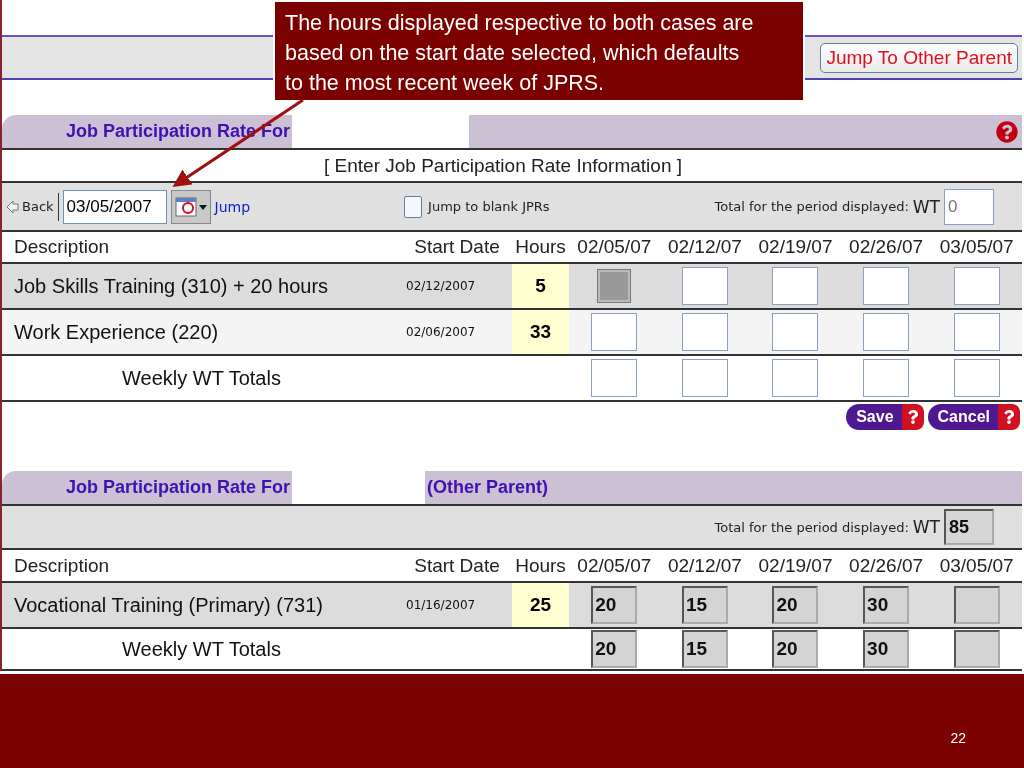 Image resolution: width=1024 pixels, height=768 pixels. What do you see at coordinates (969, 527) in the screenshot?
I see `total-field: 85` at bounding box center [969, 527].